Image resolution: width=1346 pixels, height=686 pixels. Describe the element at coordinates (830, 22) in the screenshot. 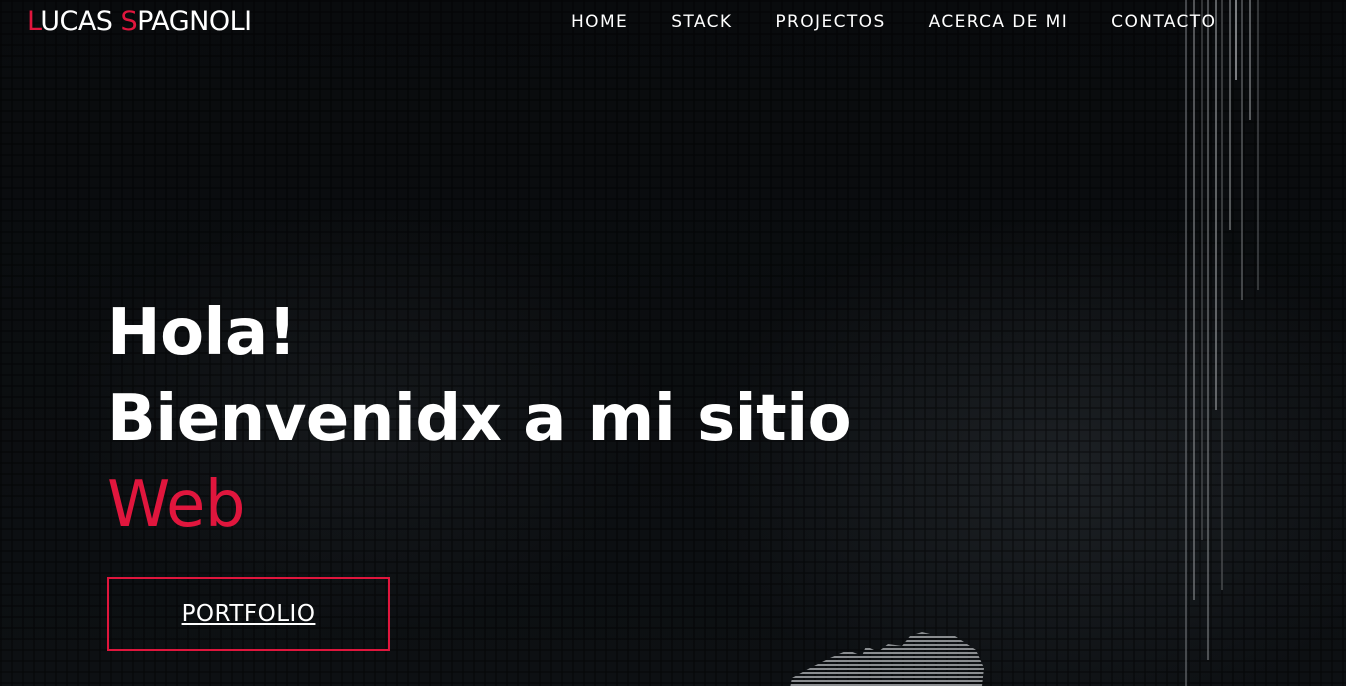

I see `nav-item-projectos: PROJECTOS` at that location.